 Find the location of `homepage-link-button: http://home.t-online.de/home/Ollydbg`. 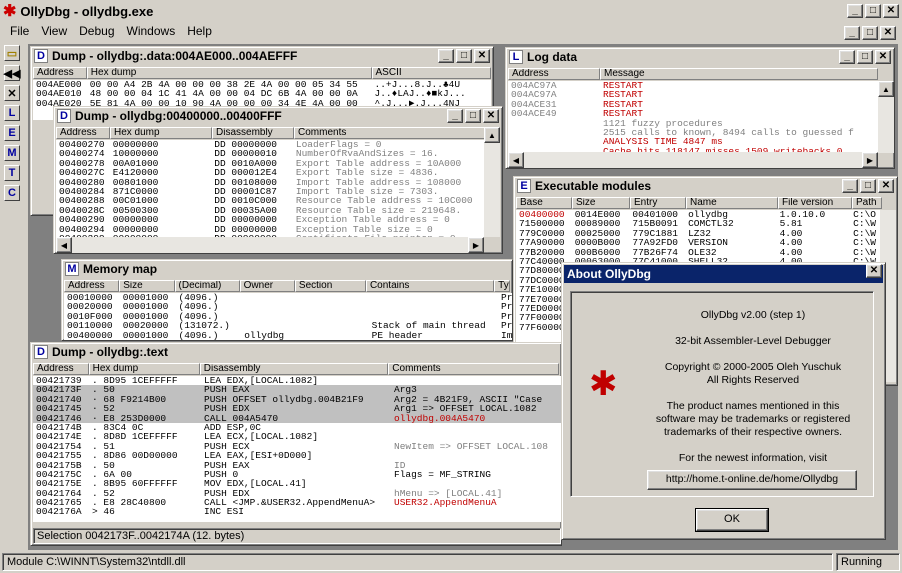

homepage-link-button: http://home.t-online.de/home/Ollydbg is located at coordinates (752, 480).